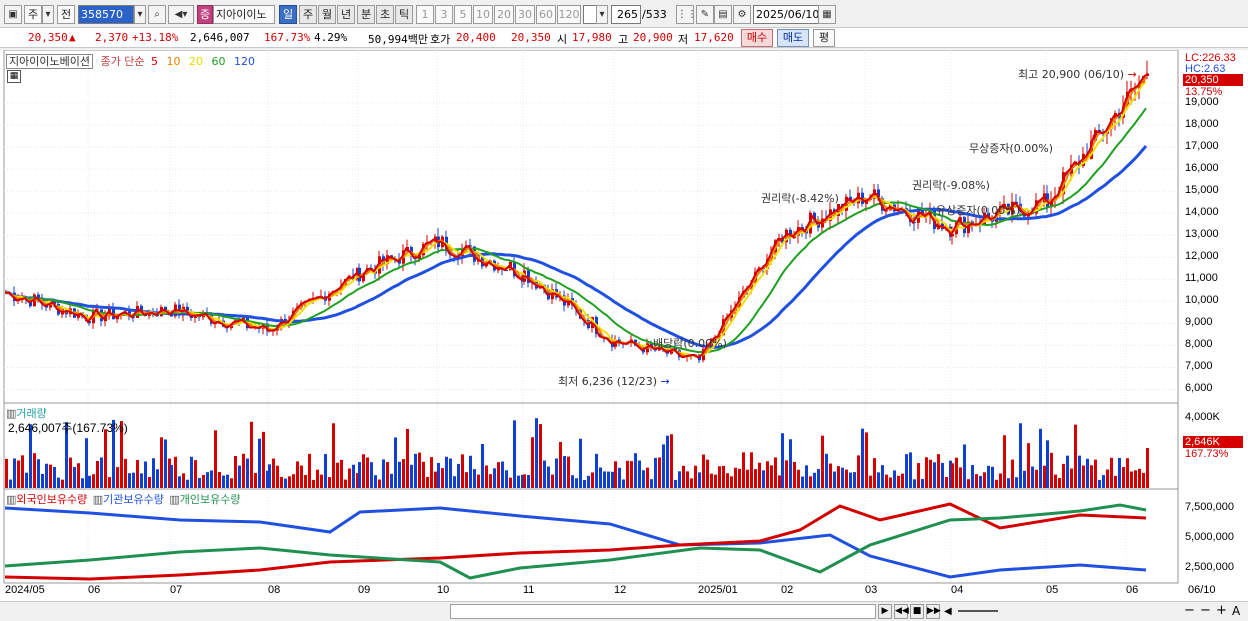 This screenshot has height=621, width=1248. Describe the element at coordinates (49, 61) in the screenshot. I see `price-panel-title: 지아이이노베이션` at that location.